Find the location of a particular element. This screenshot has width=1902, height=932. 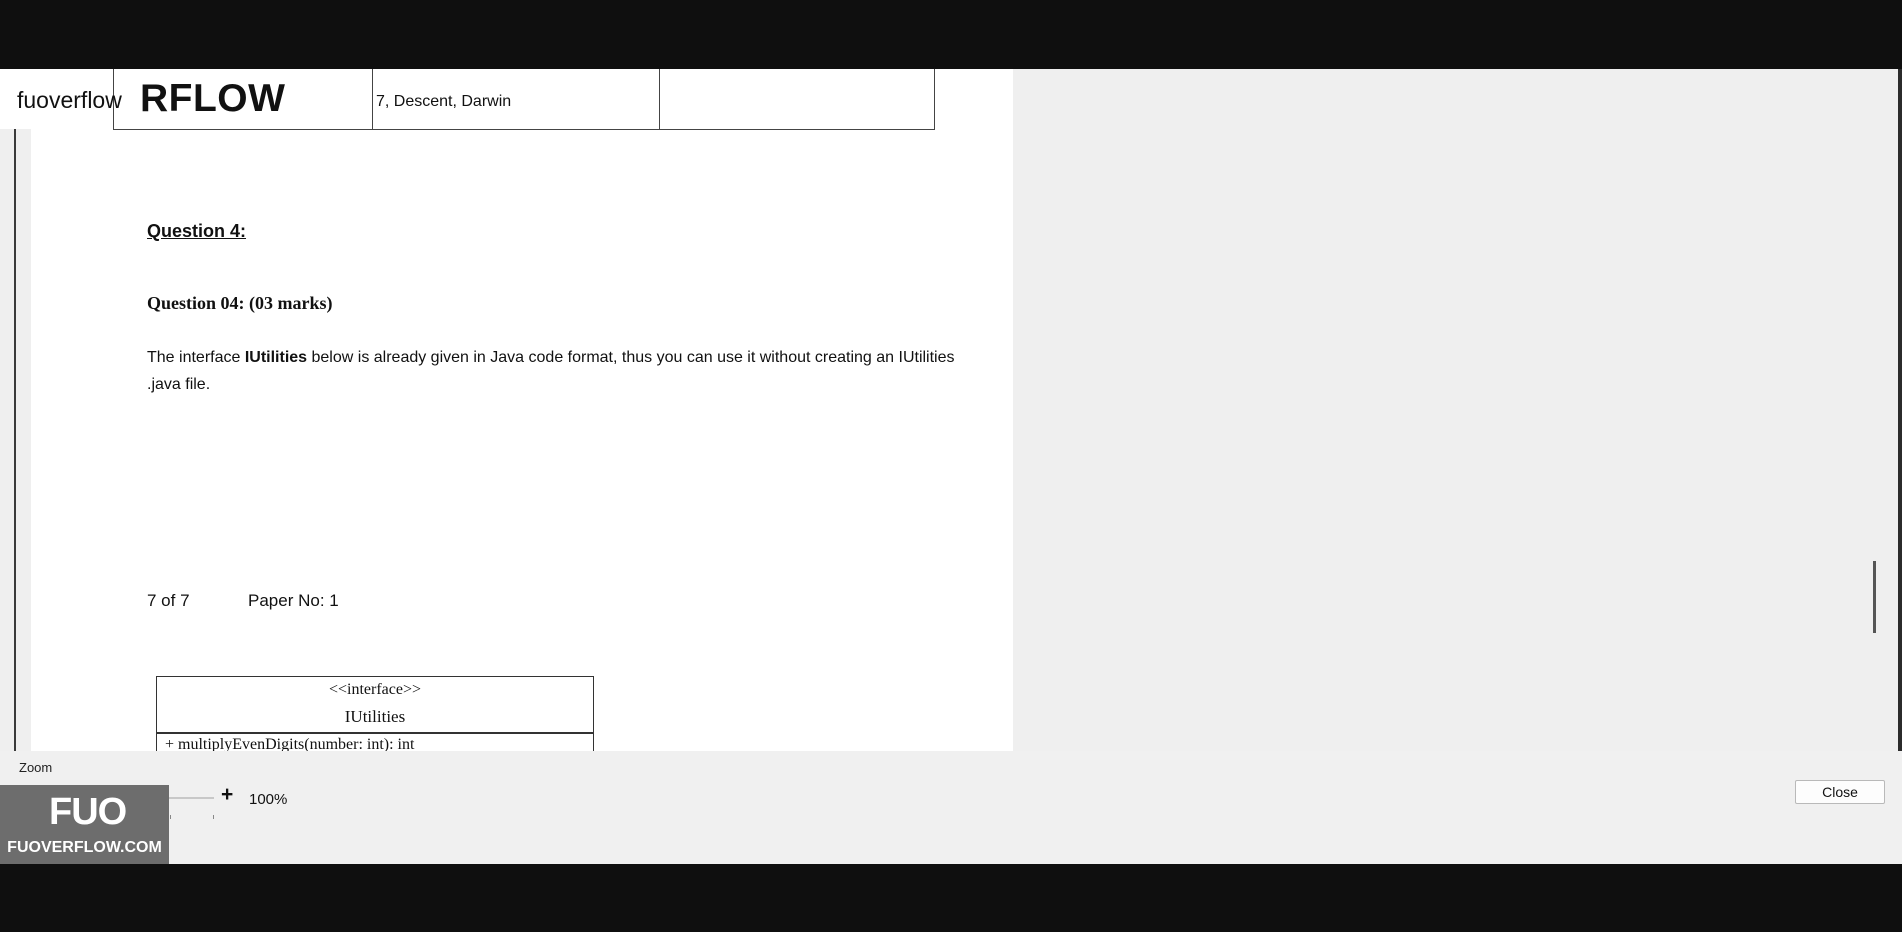

question-subheading: Question 04: (03 marks) is located at coordinates (240, 303).